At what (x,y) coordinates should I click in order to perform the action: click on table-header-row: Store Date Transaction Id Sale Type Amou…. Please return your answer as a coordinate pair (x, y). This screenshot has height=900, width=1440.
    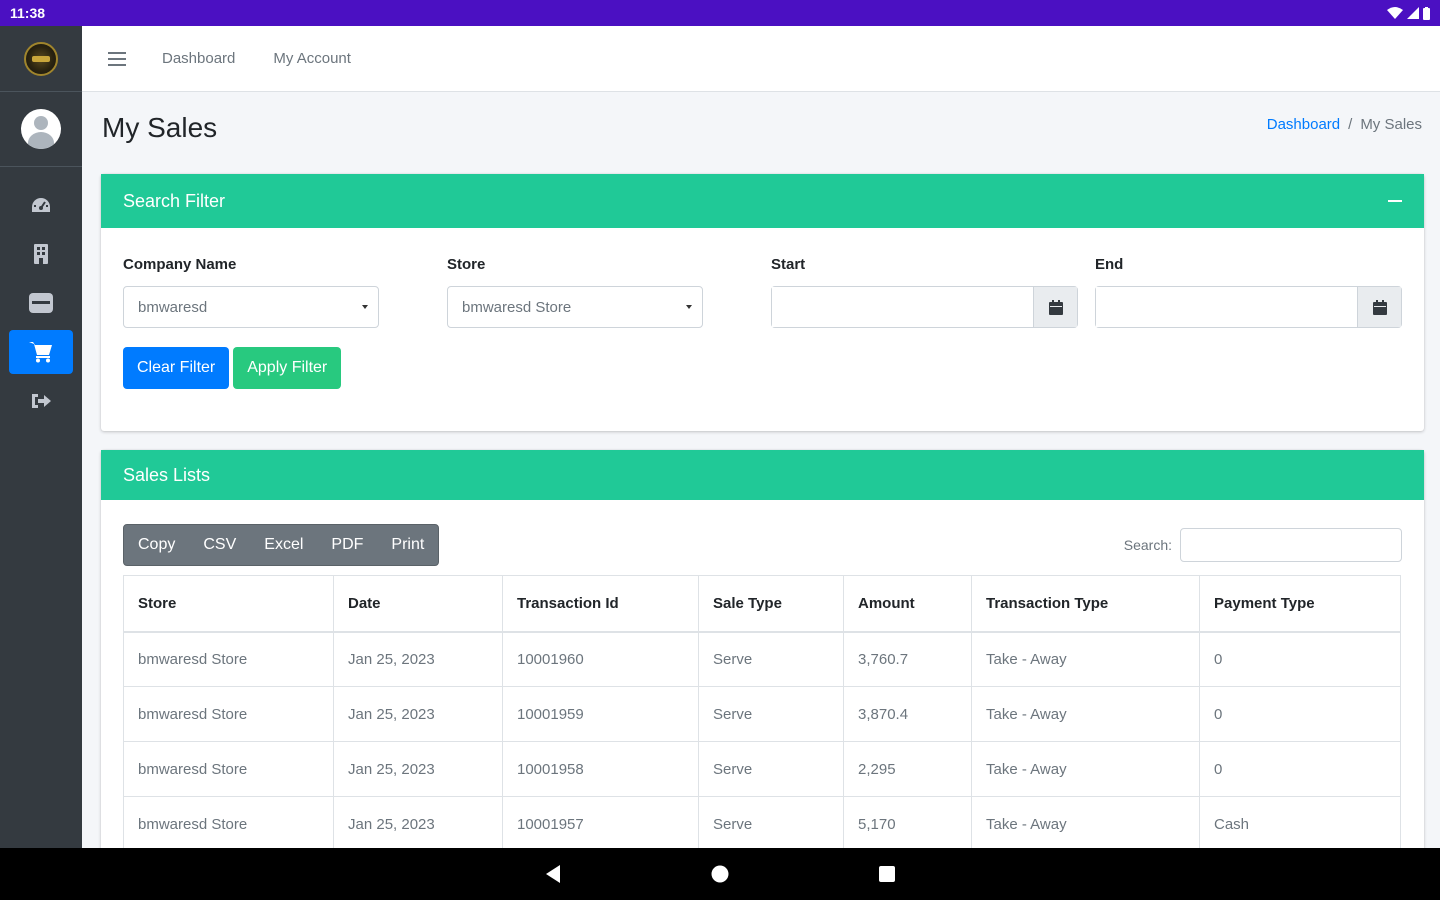
    Looking at the image, I should click on (762, 604).